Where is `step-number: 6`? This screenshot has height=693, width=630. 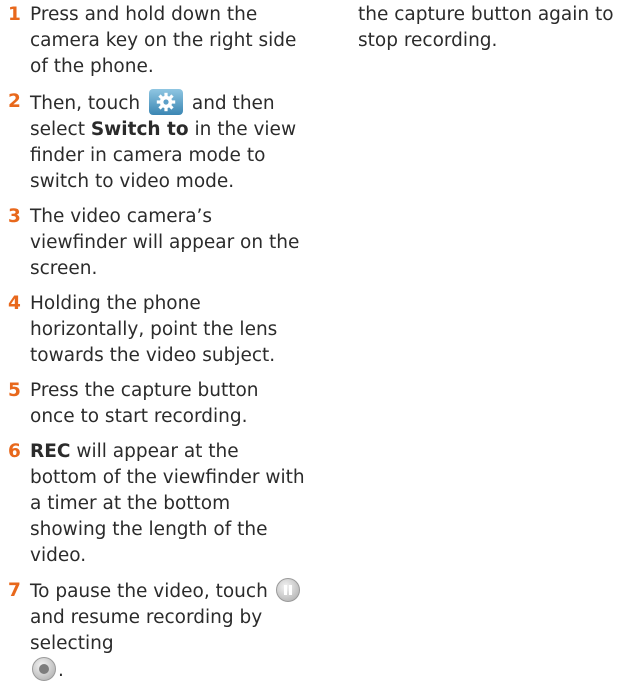 step-number: 6 is located at coordinates (14, 451).